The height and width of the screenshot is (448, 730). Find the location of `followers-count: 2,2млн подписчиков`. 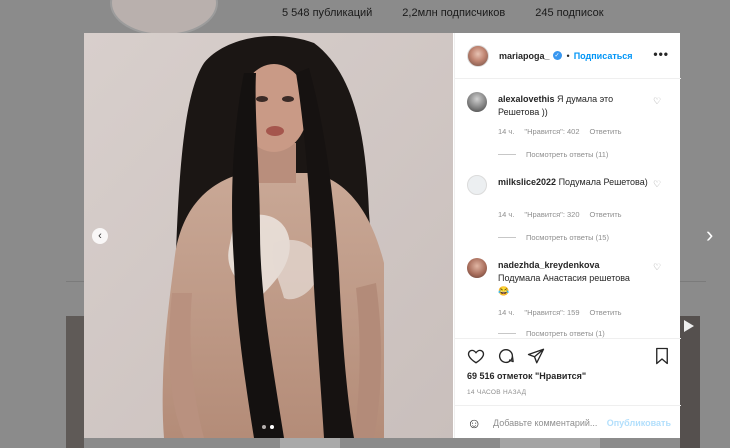

followers-count: 2,2млн подписчиков is located at coordinates (453, 13).